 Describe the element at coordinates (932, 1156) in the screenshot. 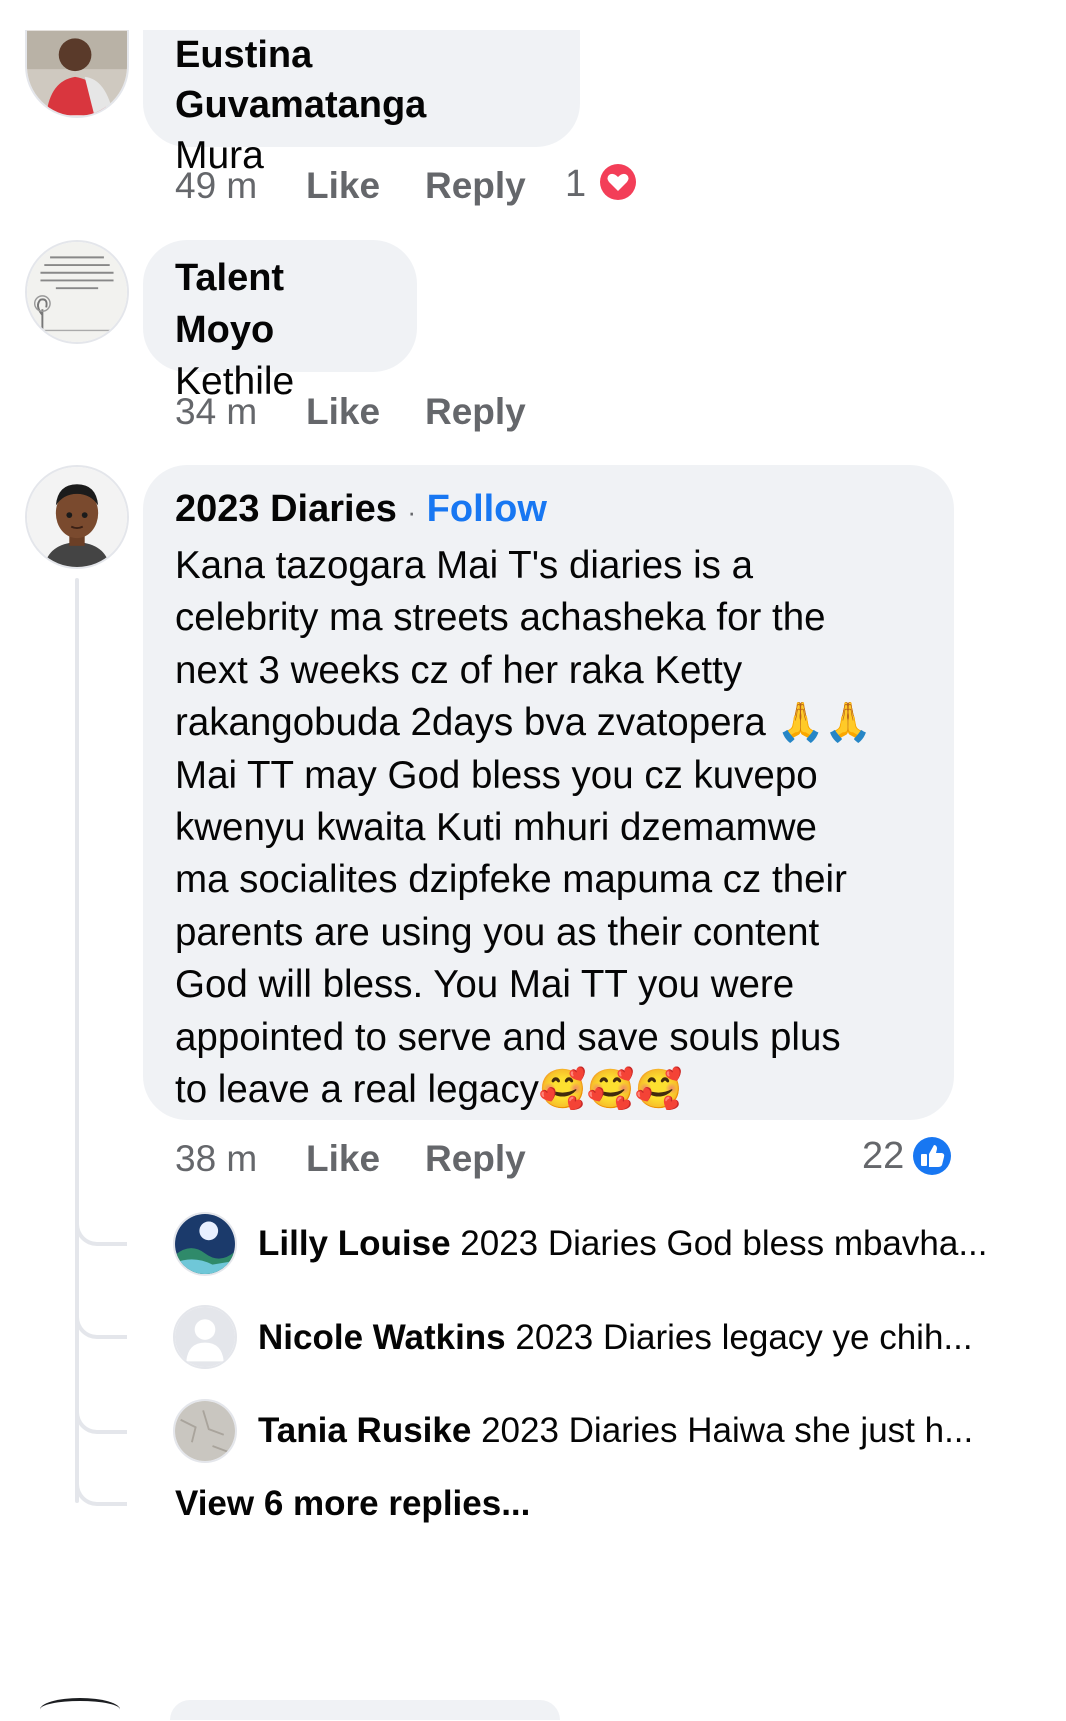

I see `like-icon` at that location.